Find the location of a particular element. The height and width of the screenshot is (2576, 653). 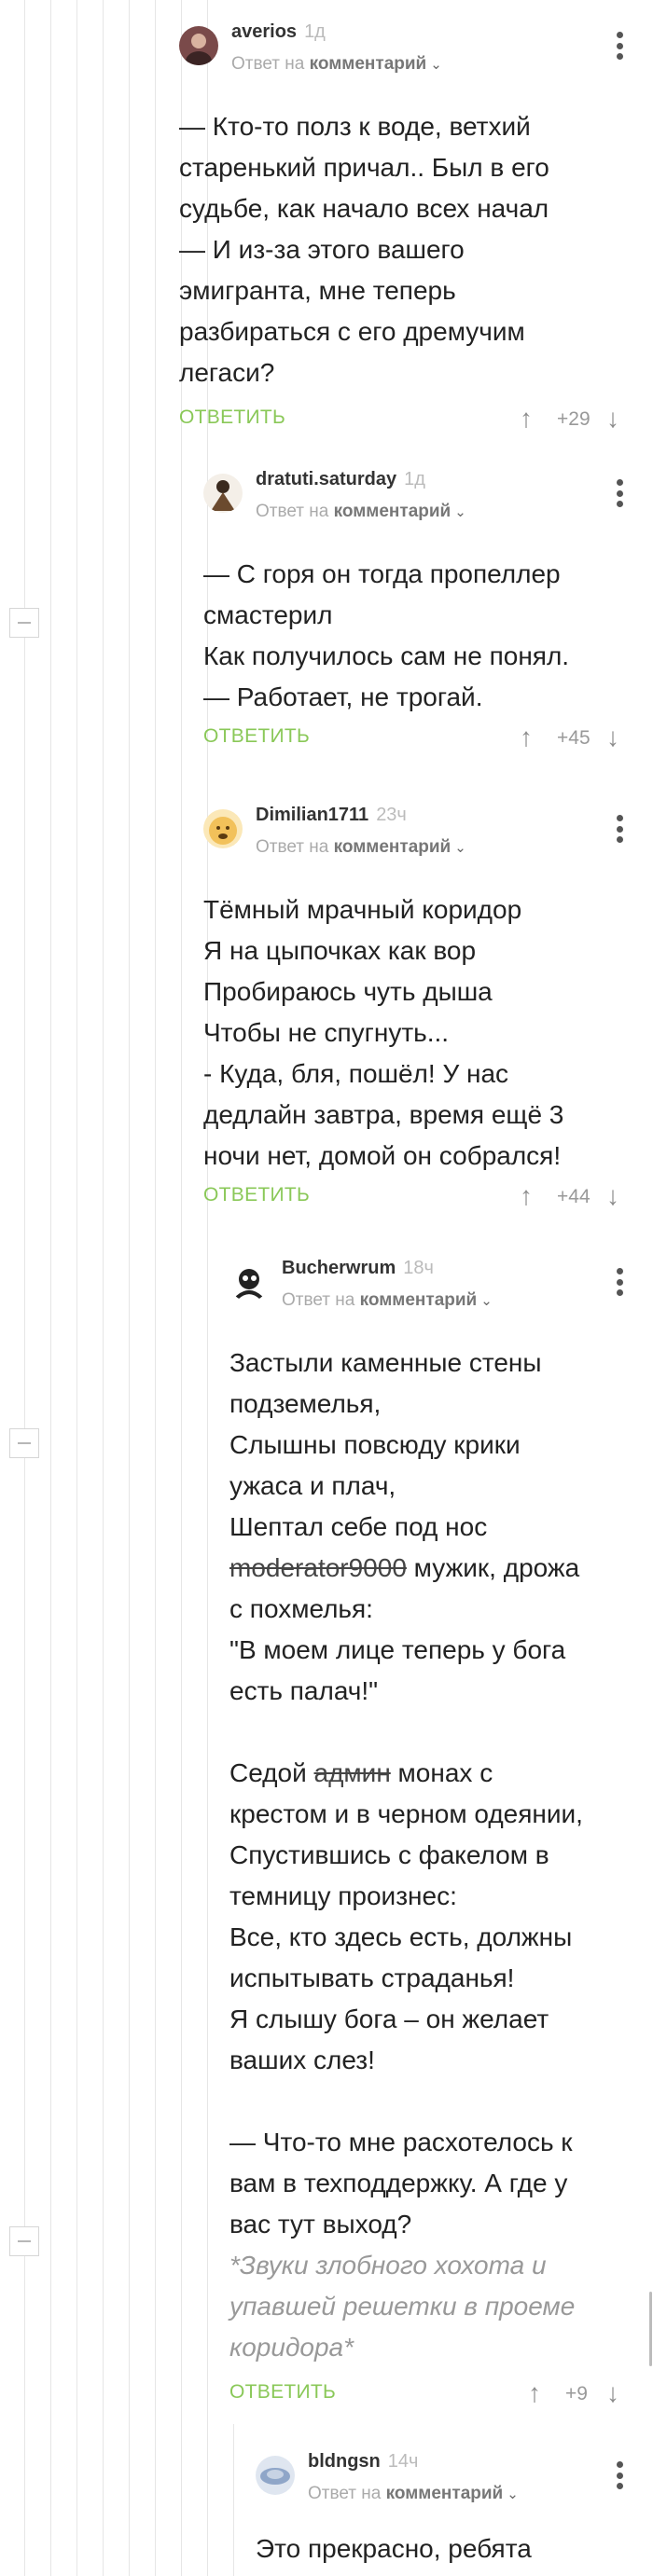

comment-header: Bucherwrum 18ч Ответ на комментарий ⌄ is located at coordinates (432, 1287).